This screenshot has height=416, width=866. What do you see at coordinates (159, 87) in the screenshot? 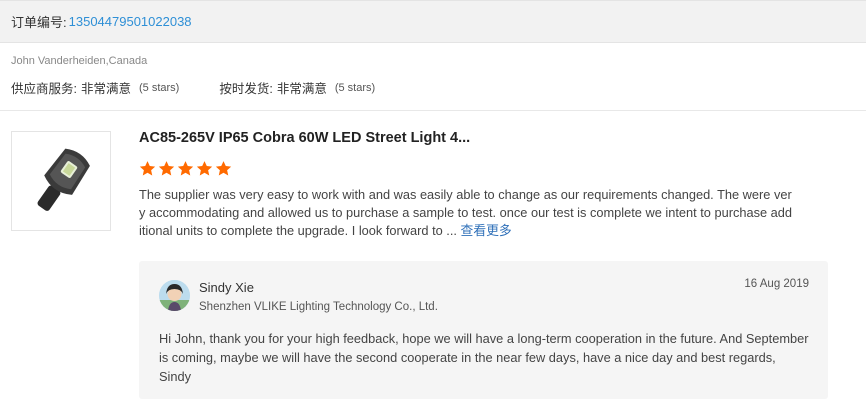
I see `supplier-service-stars: (5 stars)` at bounding box center [159, 87].